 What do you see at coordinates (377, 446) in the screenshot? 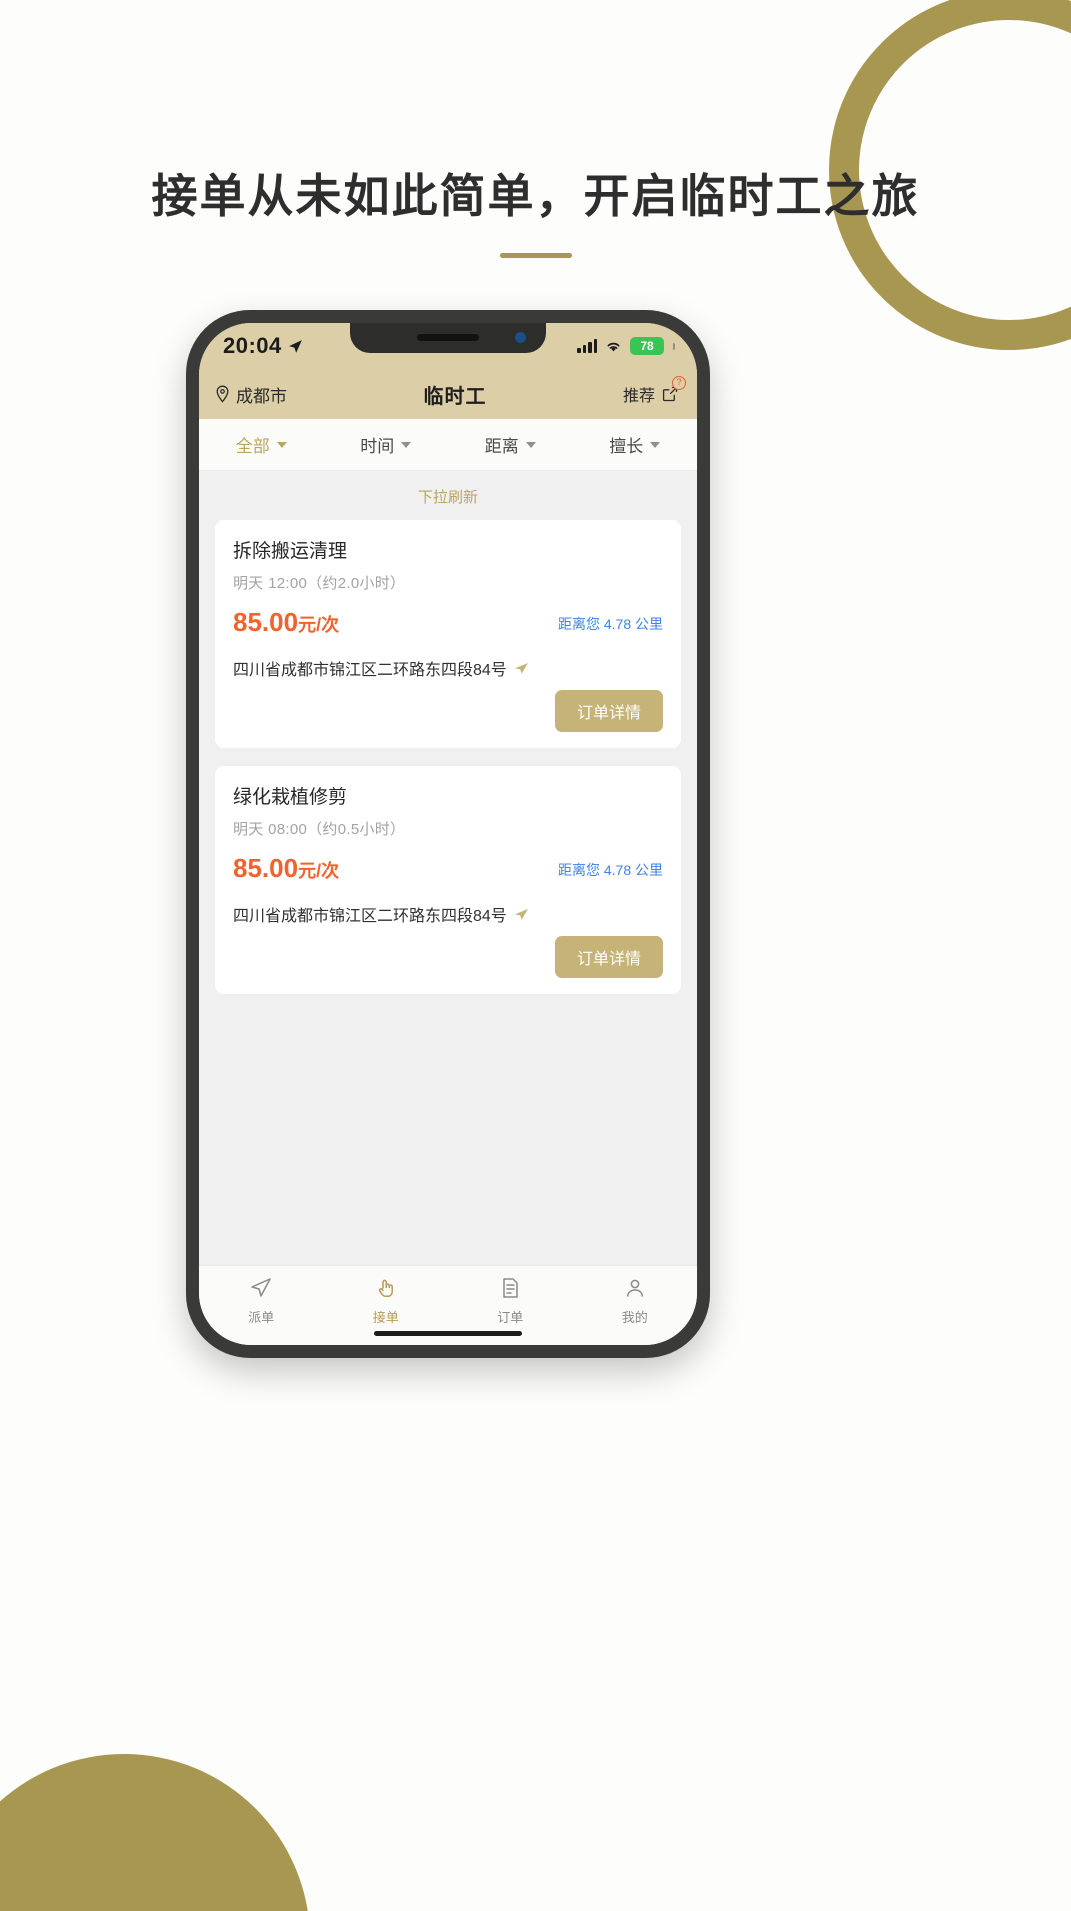
I see `filter-time-label: 时间` at bounding box center [377, 446].